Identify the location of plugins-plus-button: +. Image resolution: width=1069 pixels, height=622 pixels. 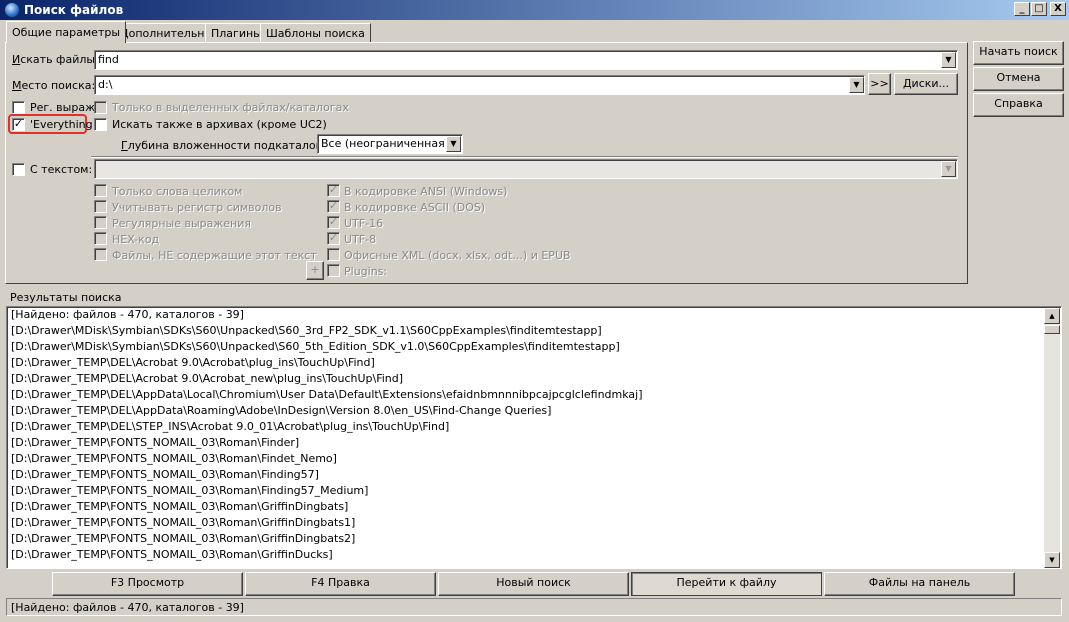
(315, 270).